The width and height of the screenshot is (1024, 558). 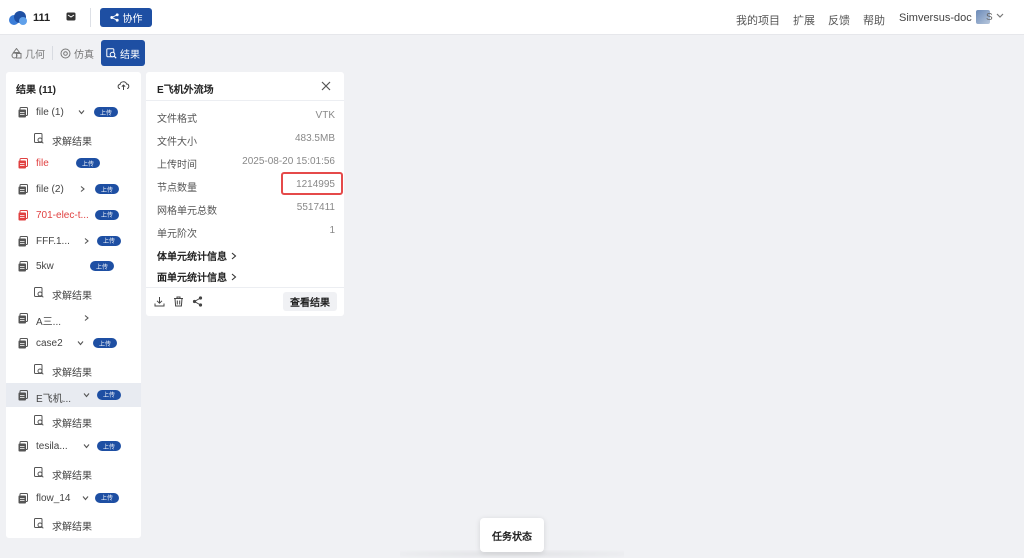 What do you see at coordinates (935, 18) in the screenshot?
I see `user-name: Simversus-doc` at bounding box center [935, 18].